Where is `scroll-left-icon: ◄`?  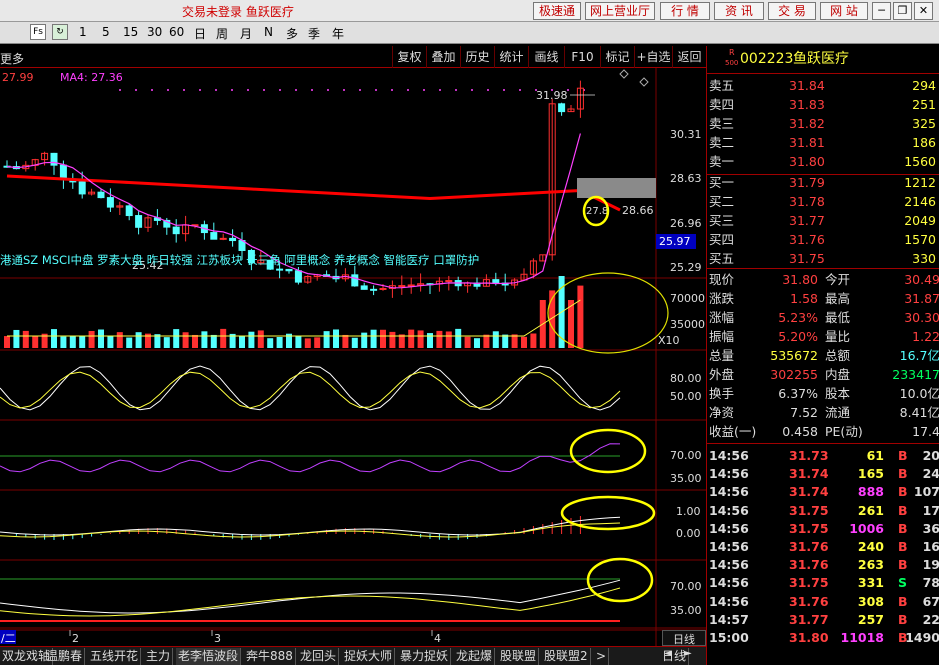
scroll-left-icon: ◄ is located at coordinates (668, 653).